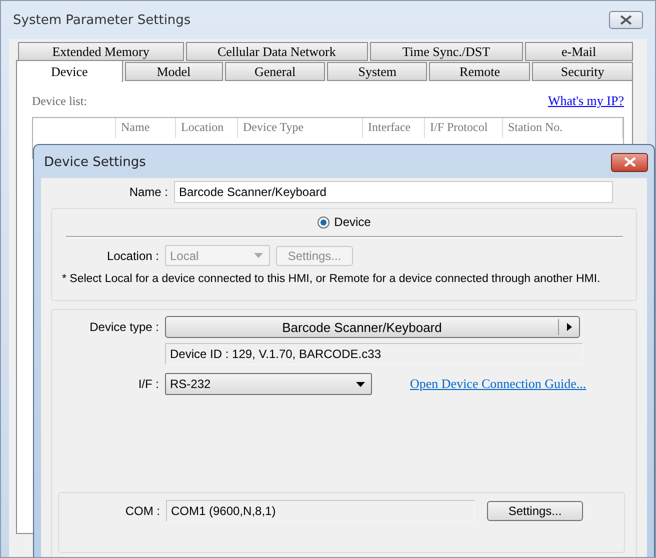  Describe the element at coordinates (377, 71) in the screenshot. I see `tab: System` at that location.